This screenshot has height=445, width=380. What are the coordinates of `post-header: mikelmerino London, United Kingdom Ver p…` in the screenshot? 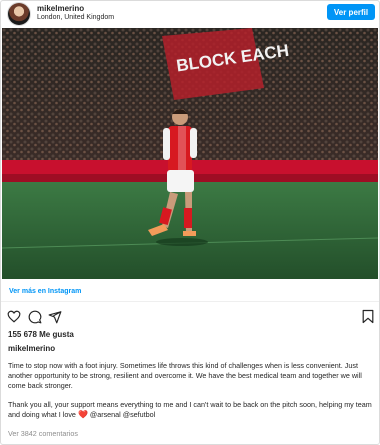 It's located at (190, 14).